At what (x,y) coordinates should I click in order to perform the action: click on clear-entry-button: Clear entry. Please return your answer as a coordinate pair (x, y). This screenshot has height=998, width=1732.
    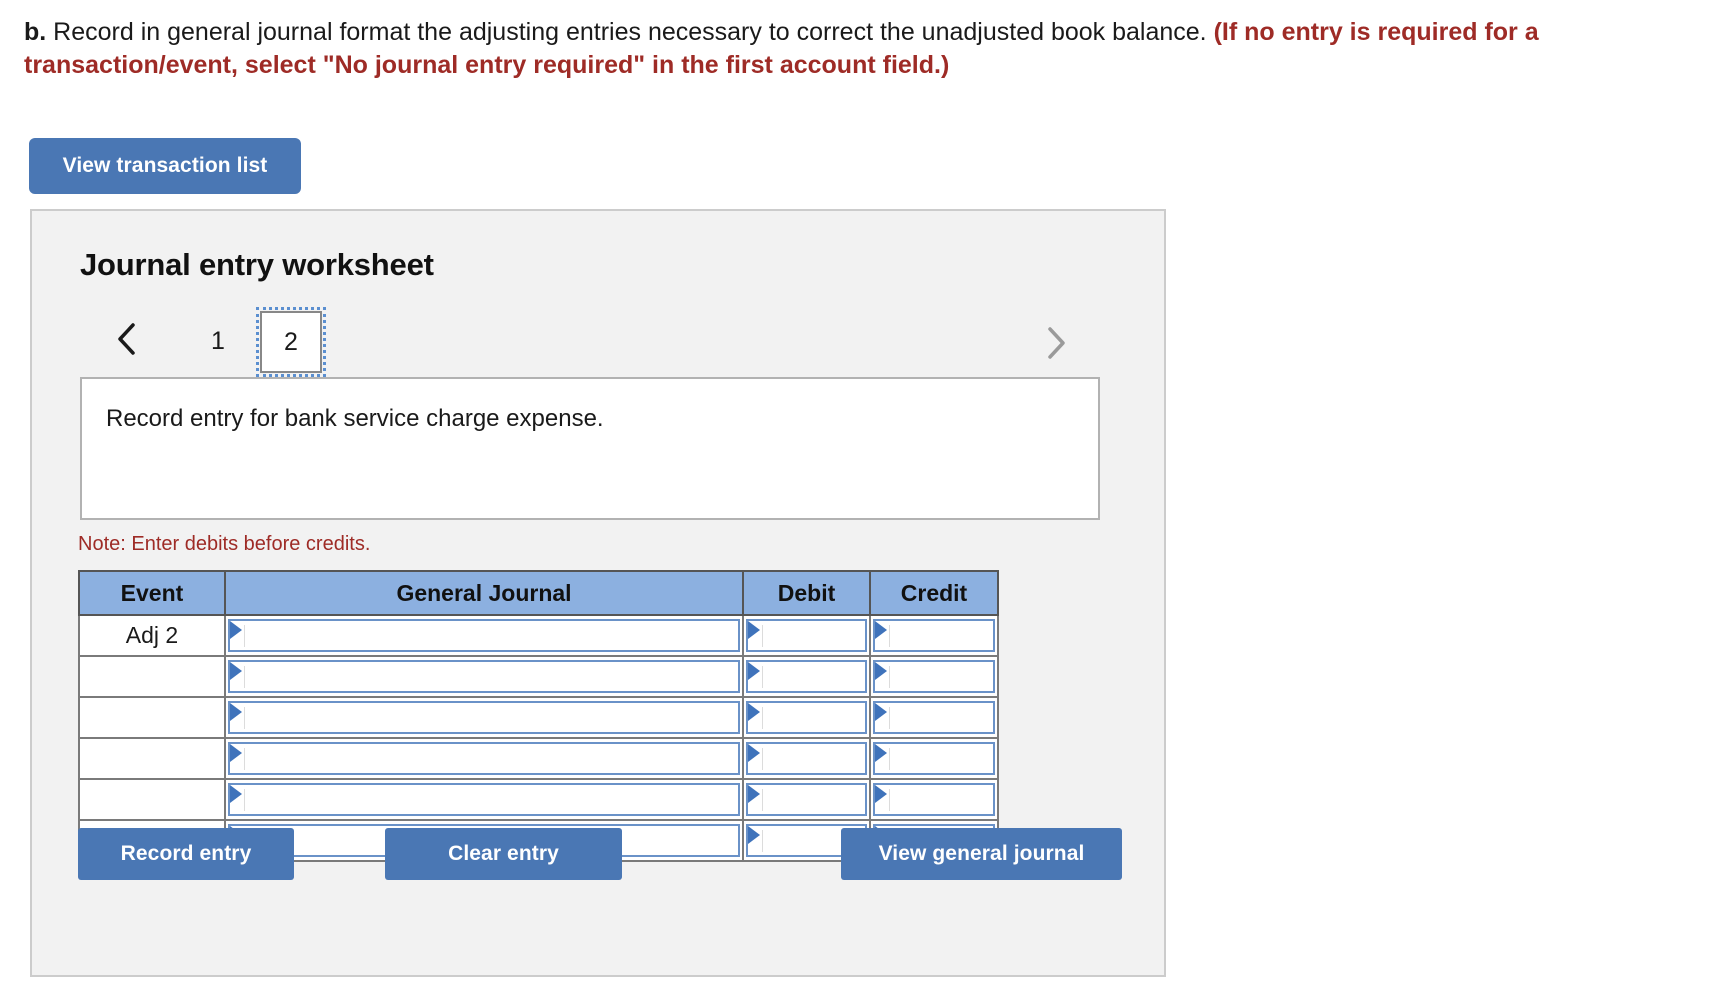
    Looking at the image, I should click on (503, 854).